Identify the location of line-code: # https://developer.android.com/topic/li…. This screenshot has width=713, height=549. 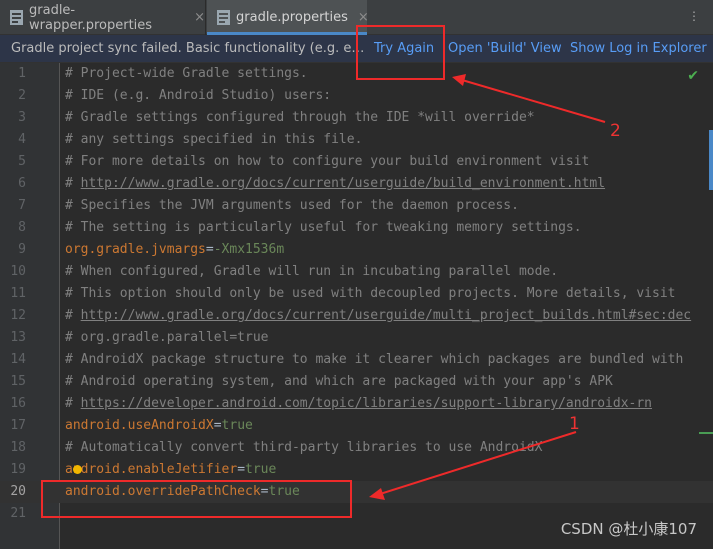
(358, 404).